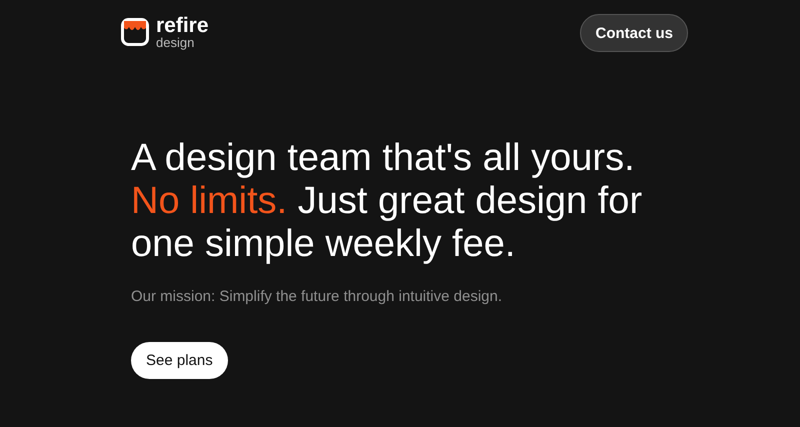 The height and width of the screenshot is (427, 800). I want to click on see-plans-button: See plans, so click(179, 360).